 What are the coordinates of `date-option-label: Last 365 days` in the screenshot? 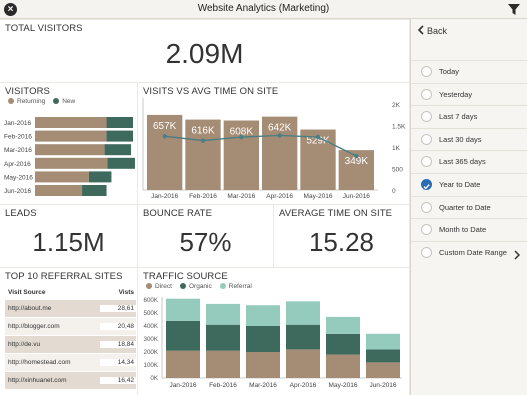 It's located at (462, 162).